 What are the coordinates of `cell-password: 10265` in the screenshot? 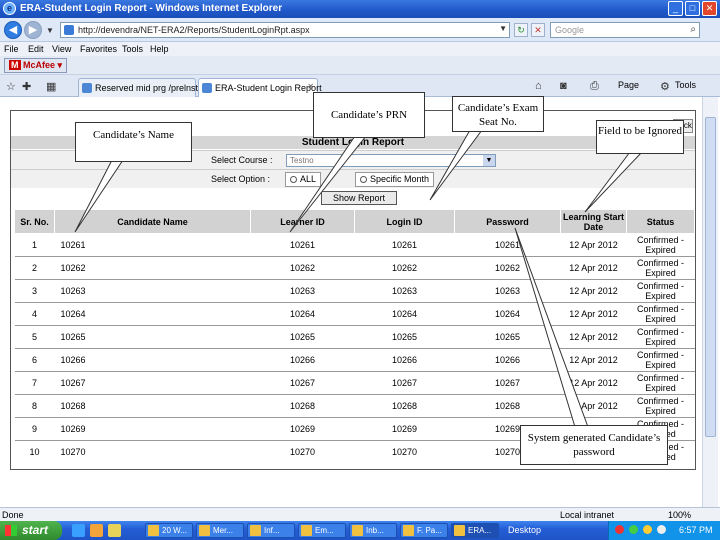 It's located at (507, 337).